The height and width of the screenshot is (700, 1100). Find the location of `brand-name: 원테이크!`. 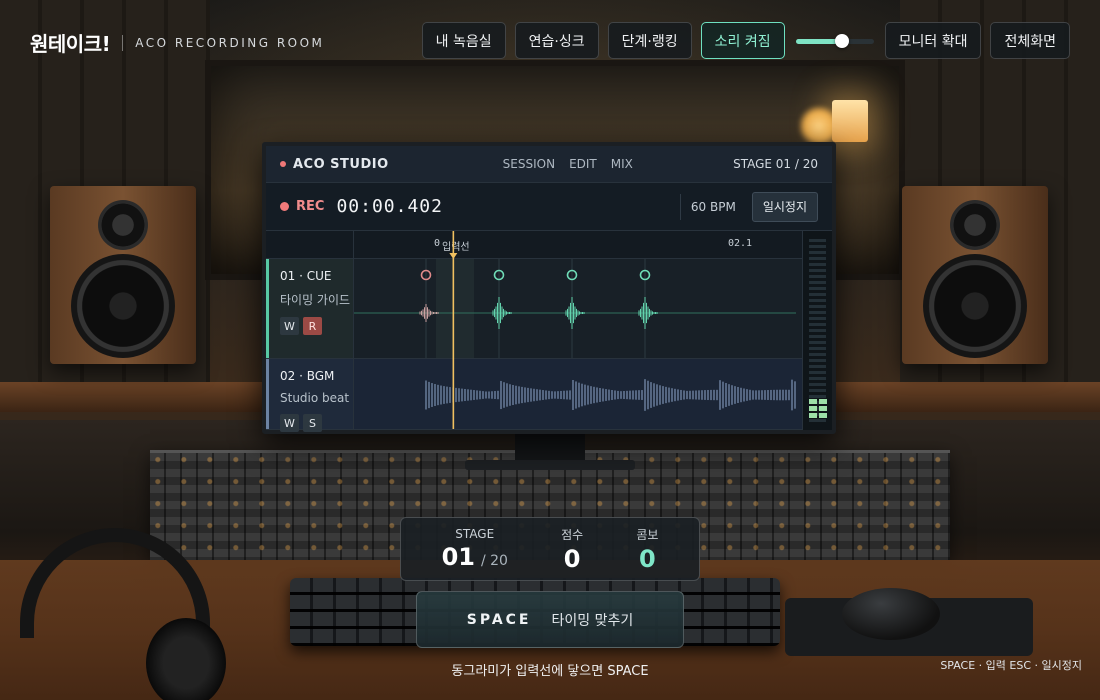

brand-name: 원테이크! is located at coordinates (70, 44).